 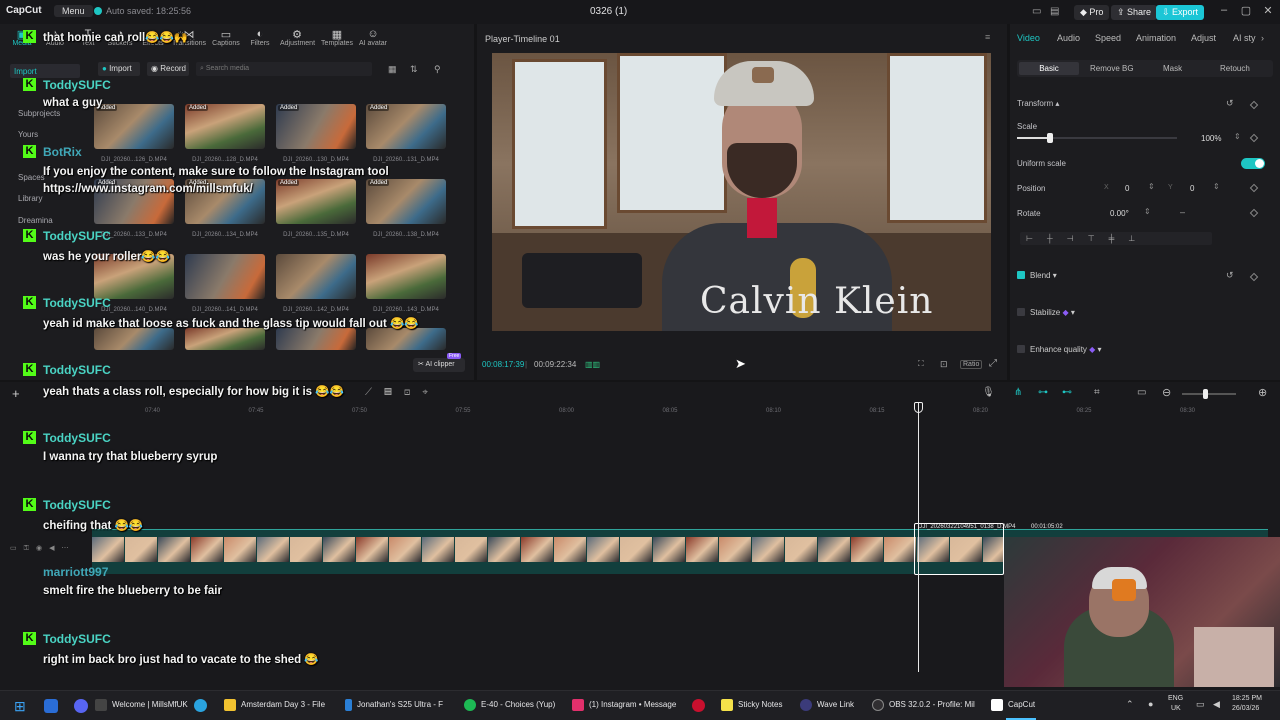 What do you see at coordinates (1192, 188) in the screenshot?
I see `pos-y-value: 0` at bounding box center [1192, 188].